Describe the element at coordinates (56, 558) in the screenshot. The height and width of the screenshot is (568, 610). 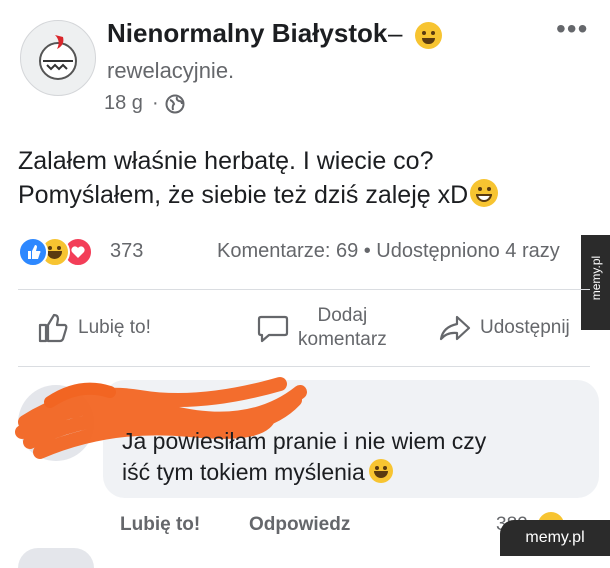
I see `next-comment-avatar` at that location.